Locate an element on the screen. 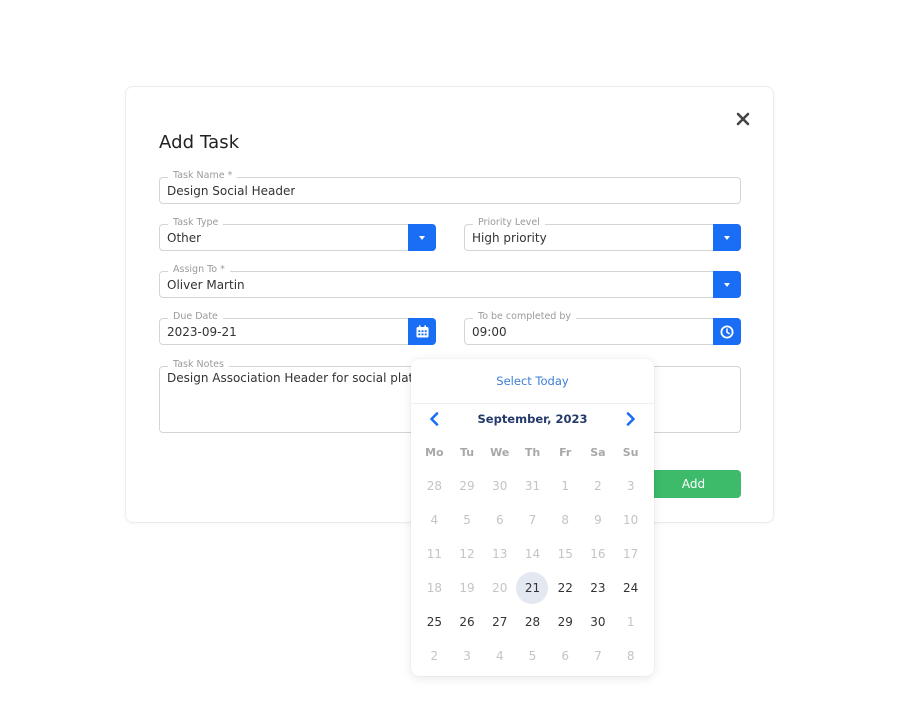 The height and width of the screenshot is (720, 900). next-month-button is located at coordinates (631, 419).